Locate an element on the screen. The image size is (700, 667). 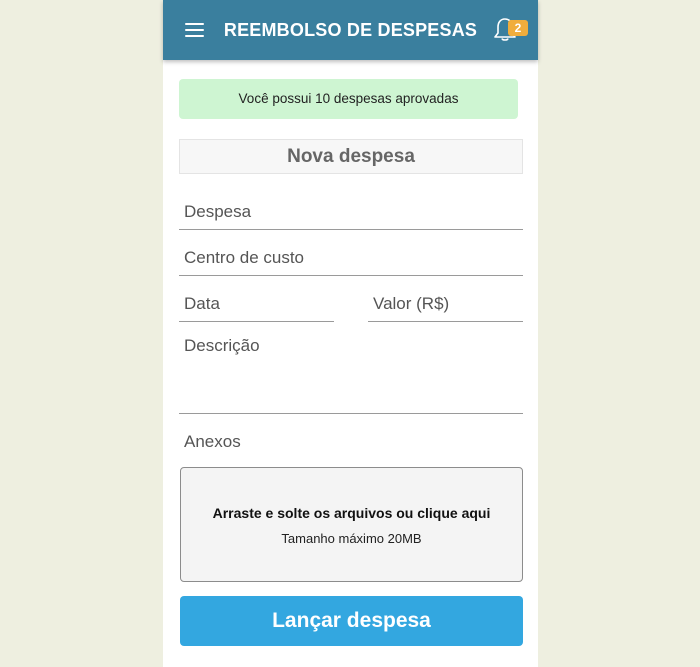
centro-de-custo-input is located at coordinates (351, 257).